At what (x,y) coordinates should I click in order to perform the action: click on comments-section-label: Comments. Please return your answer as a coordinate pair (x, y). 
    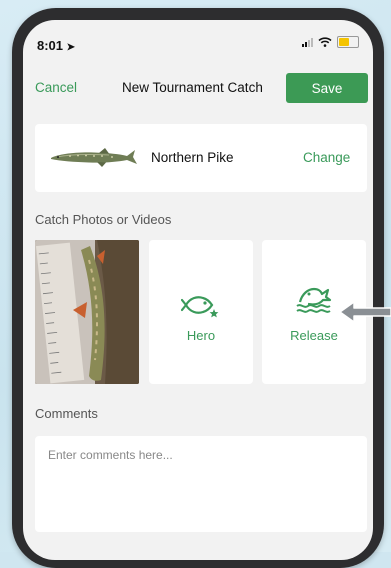
    Looking at the image, I should click on (66, 413).